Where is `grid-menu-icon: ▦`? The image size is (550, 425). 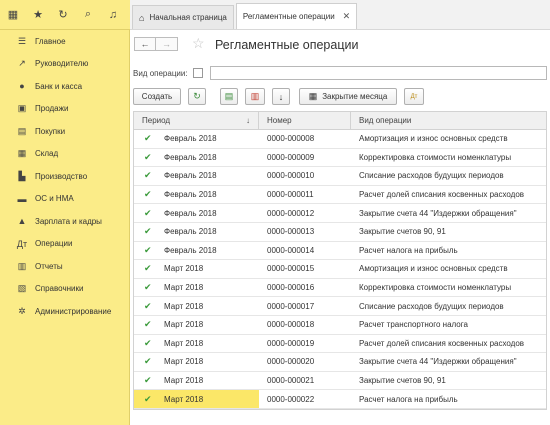
grid-menu-icon: ▦ is located at coordinates (13, 15).